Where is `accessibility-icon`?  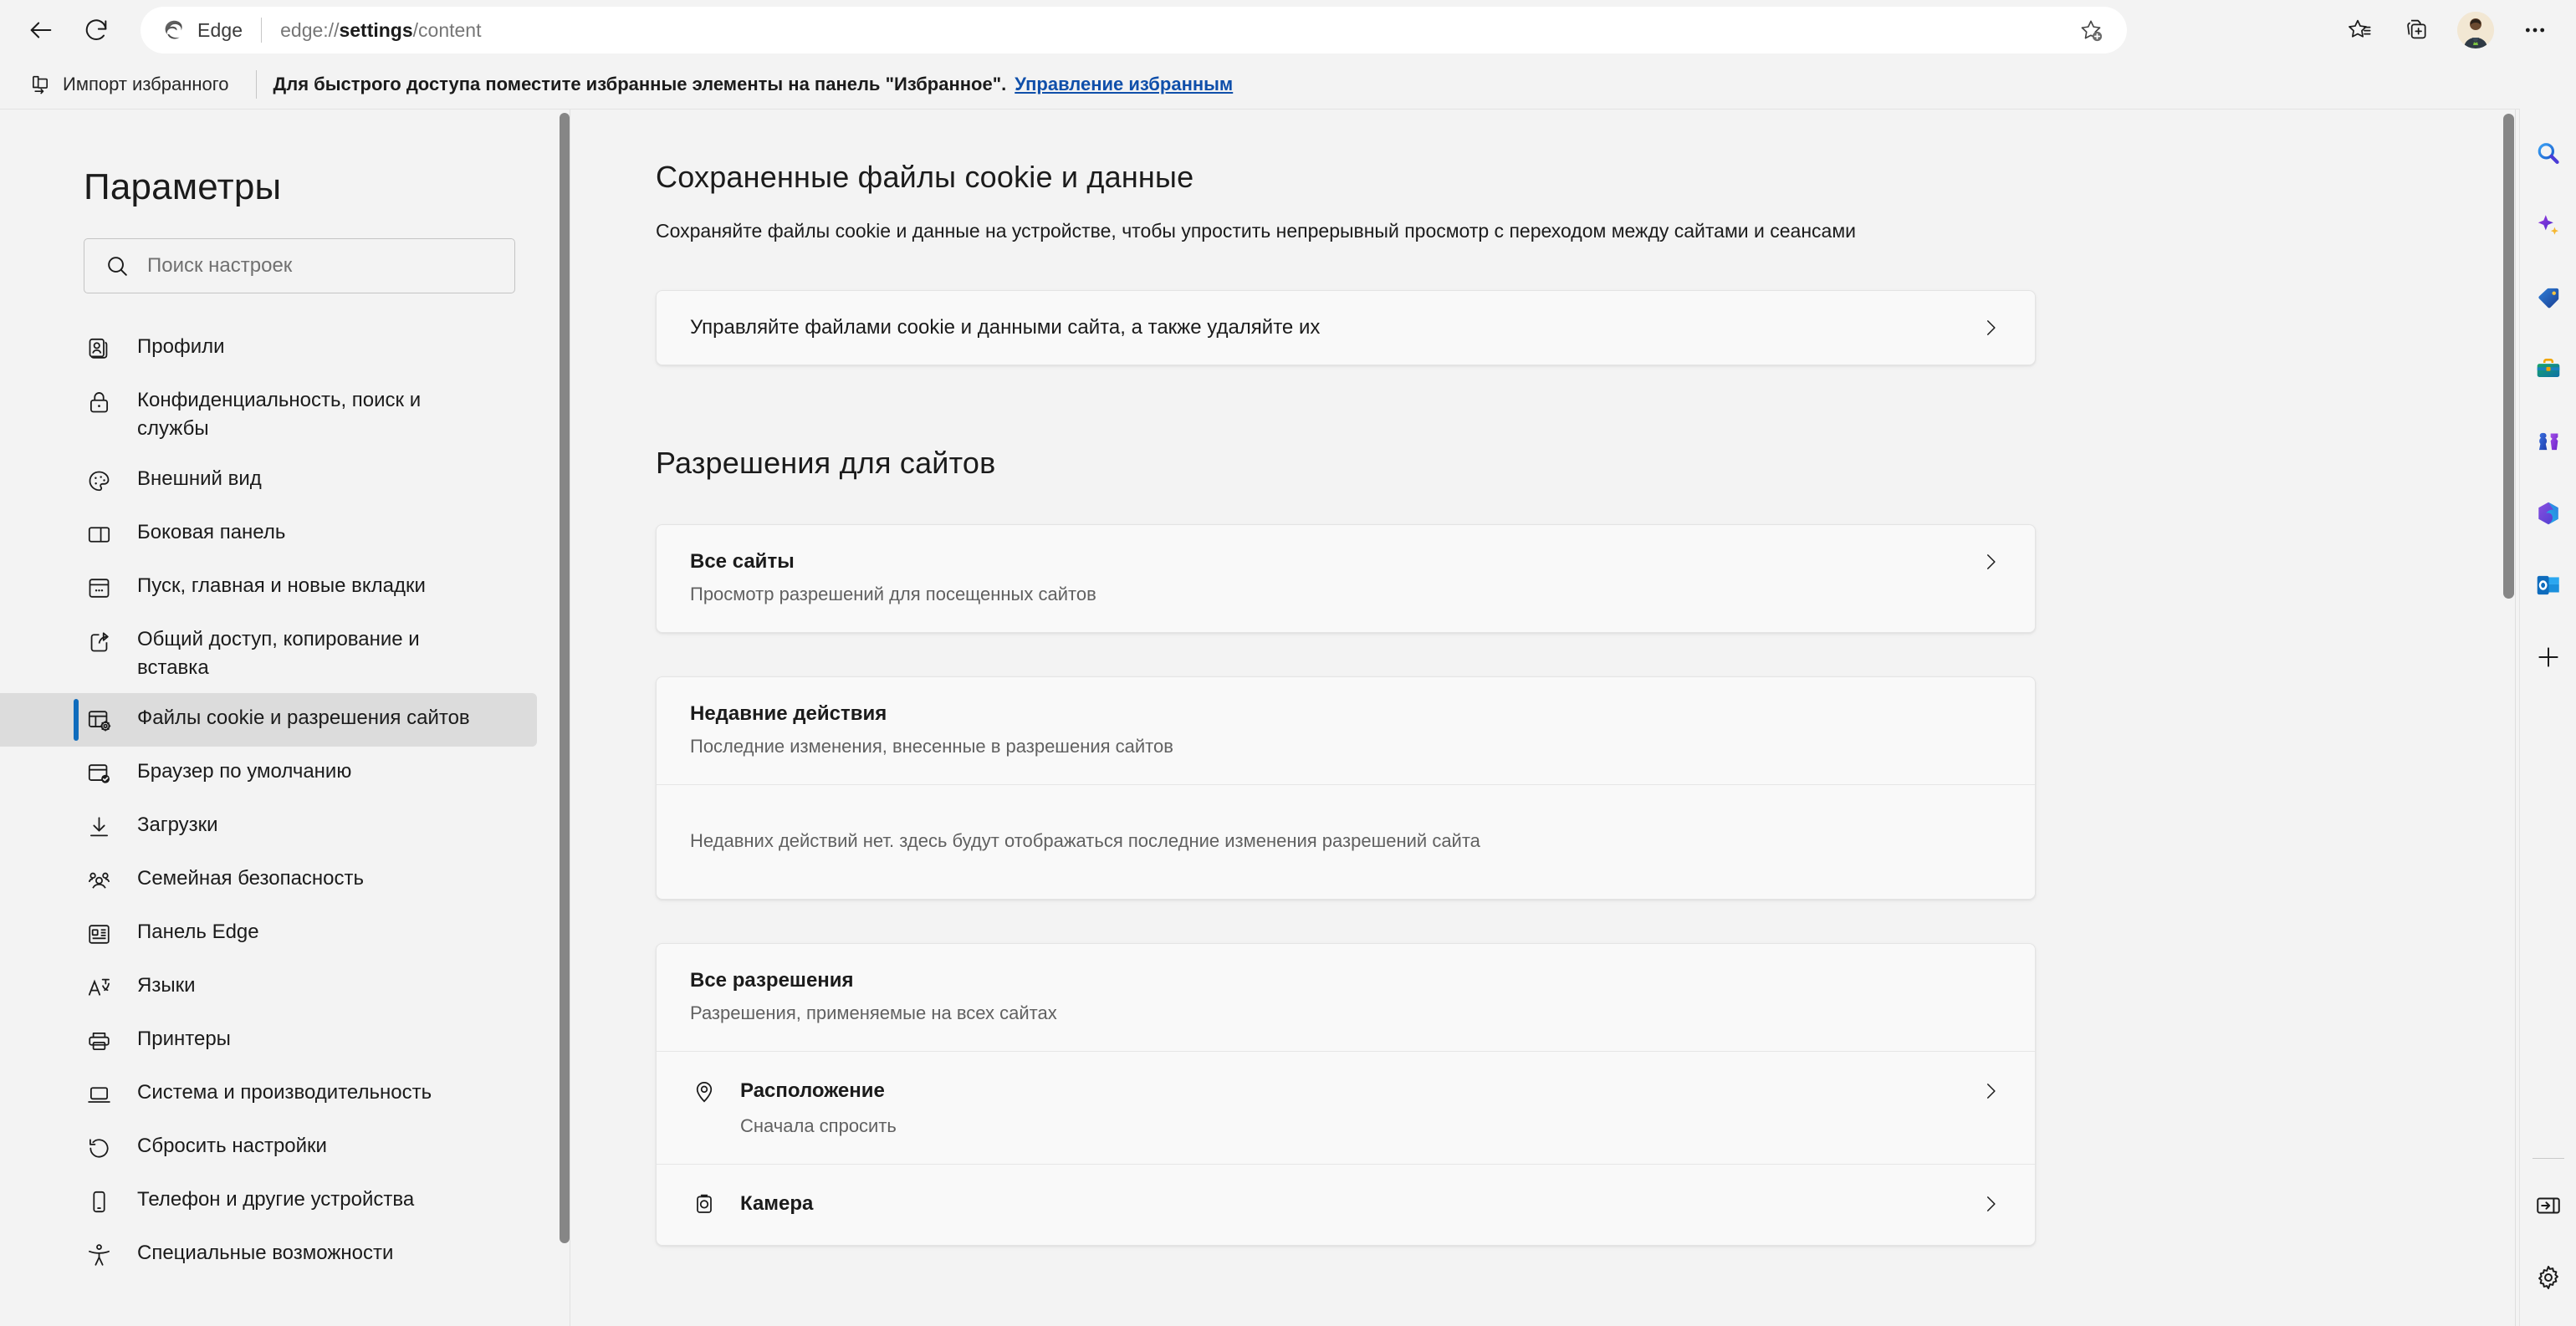
accessibility-icon is located at coordinates (99, 1255).